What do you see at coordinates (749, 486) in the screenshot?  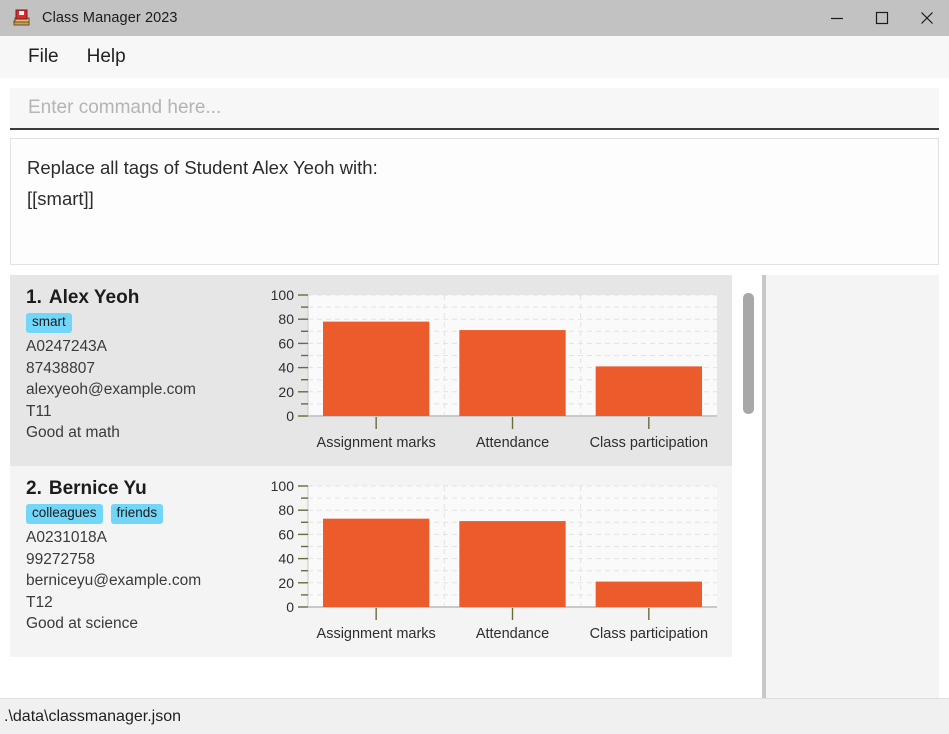 I see `list-scrollbar` at bounding box center [749, 486].